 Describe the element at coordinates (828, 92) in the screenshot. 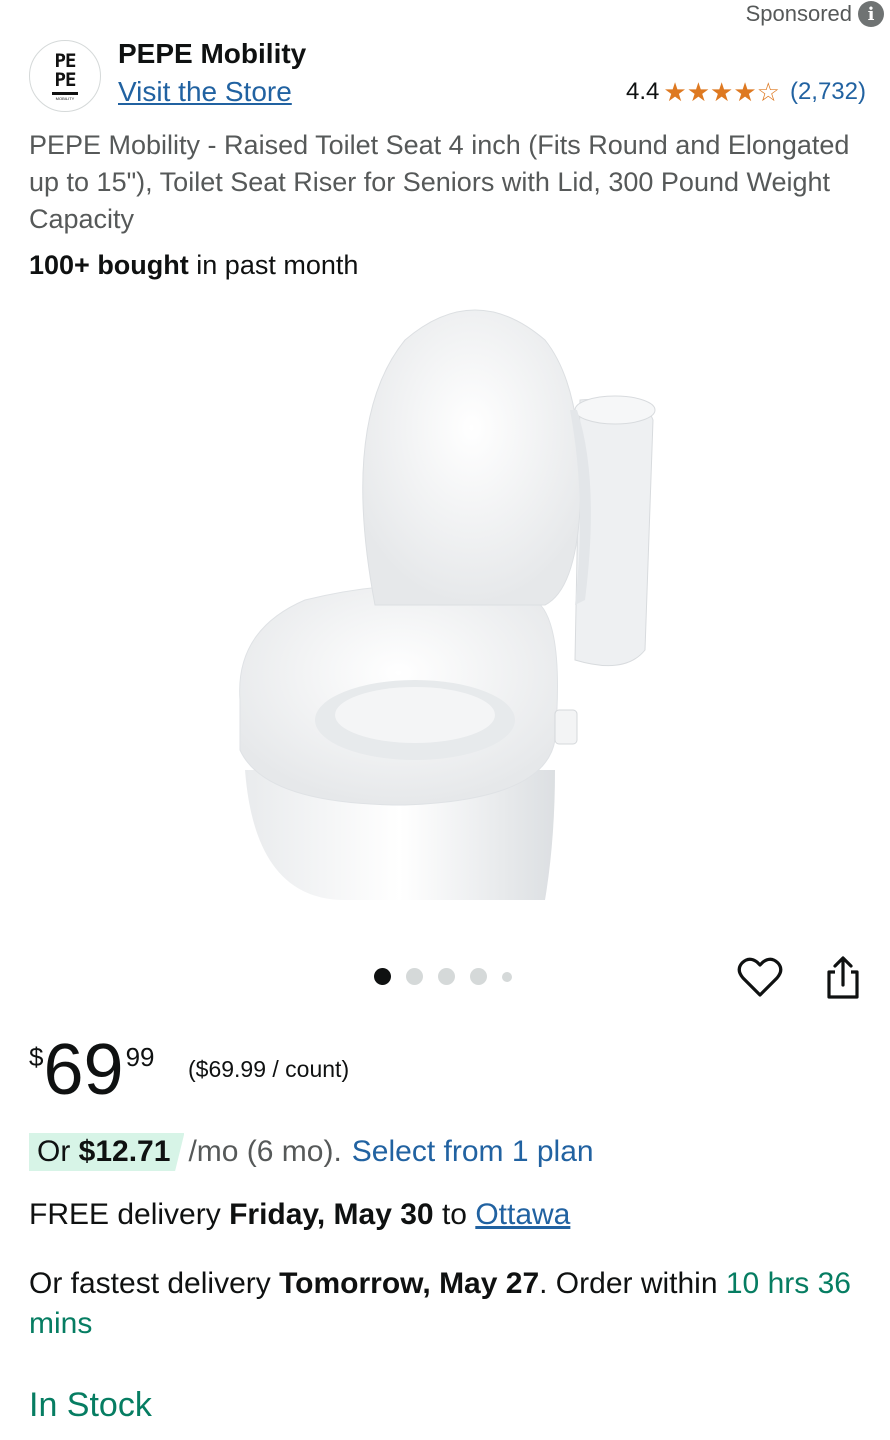

I see `rating-count-link: (2,732)` at that location.